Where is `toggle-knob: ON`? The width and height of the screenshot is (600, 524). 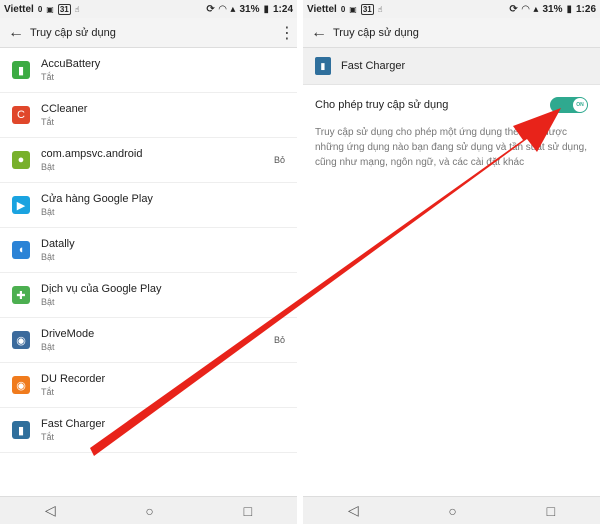
toggle-knob: ON is located at coordinates (580, 105).